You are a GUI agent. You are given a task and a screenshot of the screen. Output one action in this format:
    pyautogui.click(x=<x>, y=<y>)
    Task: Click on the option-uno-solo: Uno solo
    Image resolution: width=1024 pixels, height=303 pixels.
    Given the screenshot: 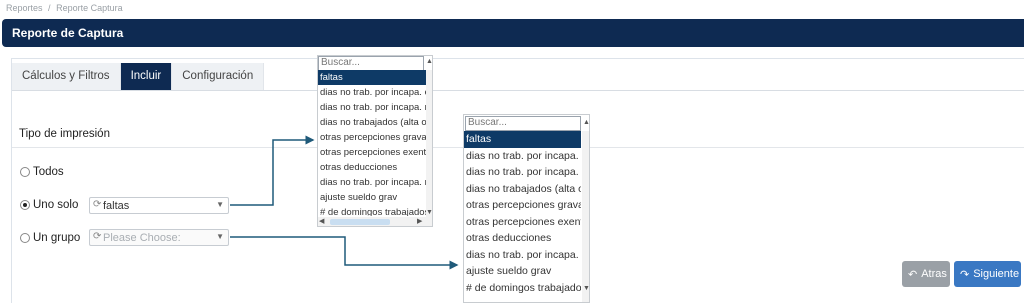 What is the action you would take?
    pyautogui.click(x=49, y=205)
    